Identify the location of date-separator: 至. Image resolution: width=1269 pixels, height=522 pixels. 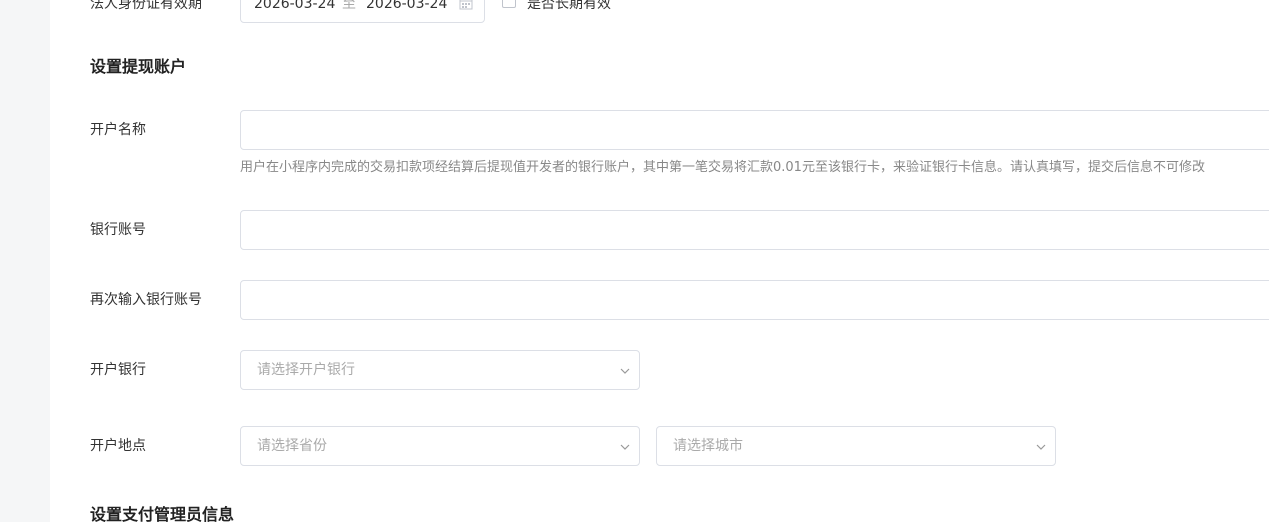
(349, 6).